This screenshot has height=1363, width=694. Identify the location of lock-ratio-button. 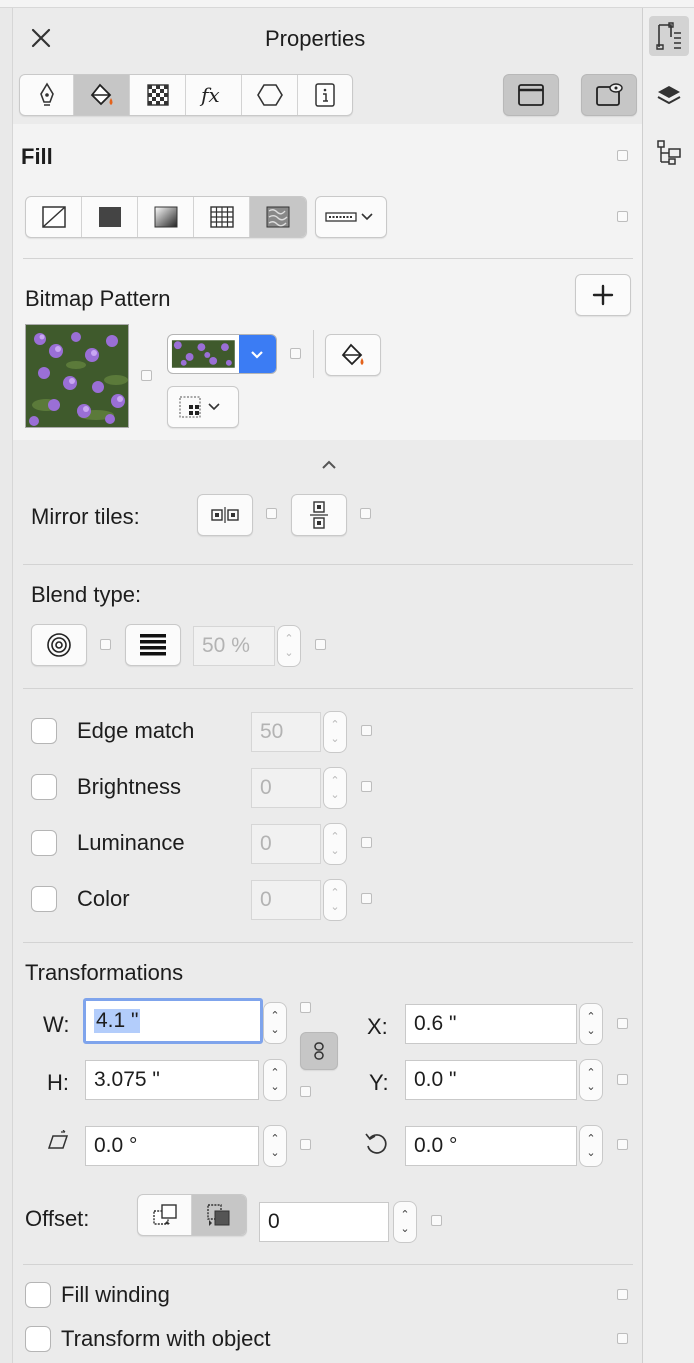
(319, 1051).